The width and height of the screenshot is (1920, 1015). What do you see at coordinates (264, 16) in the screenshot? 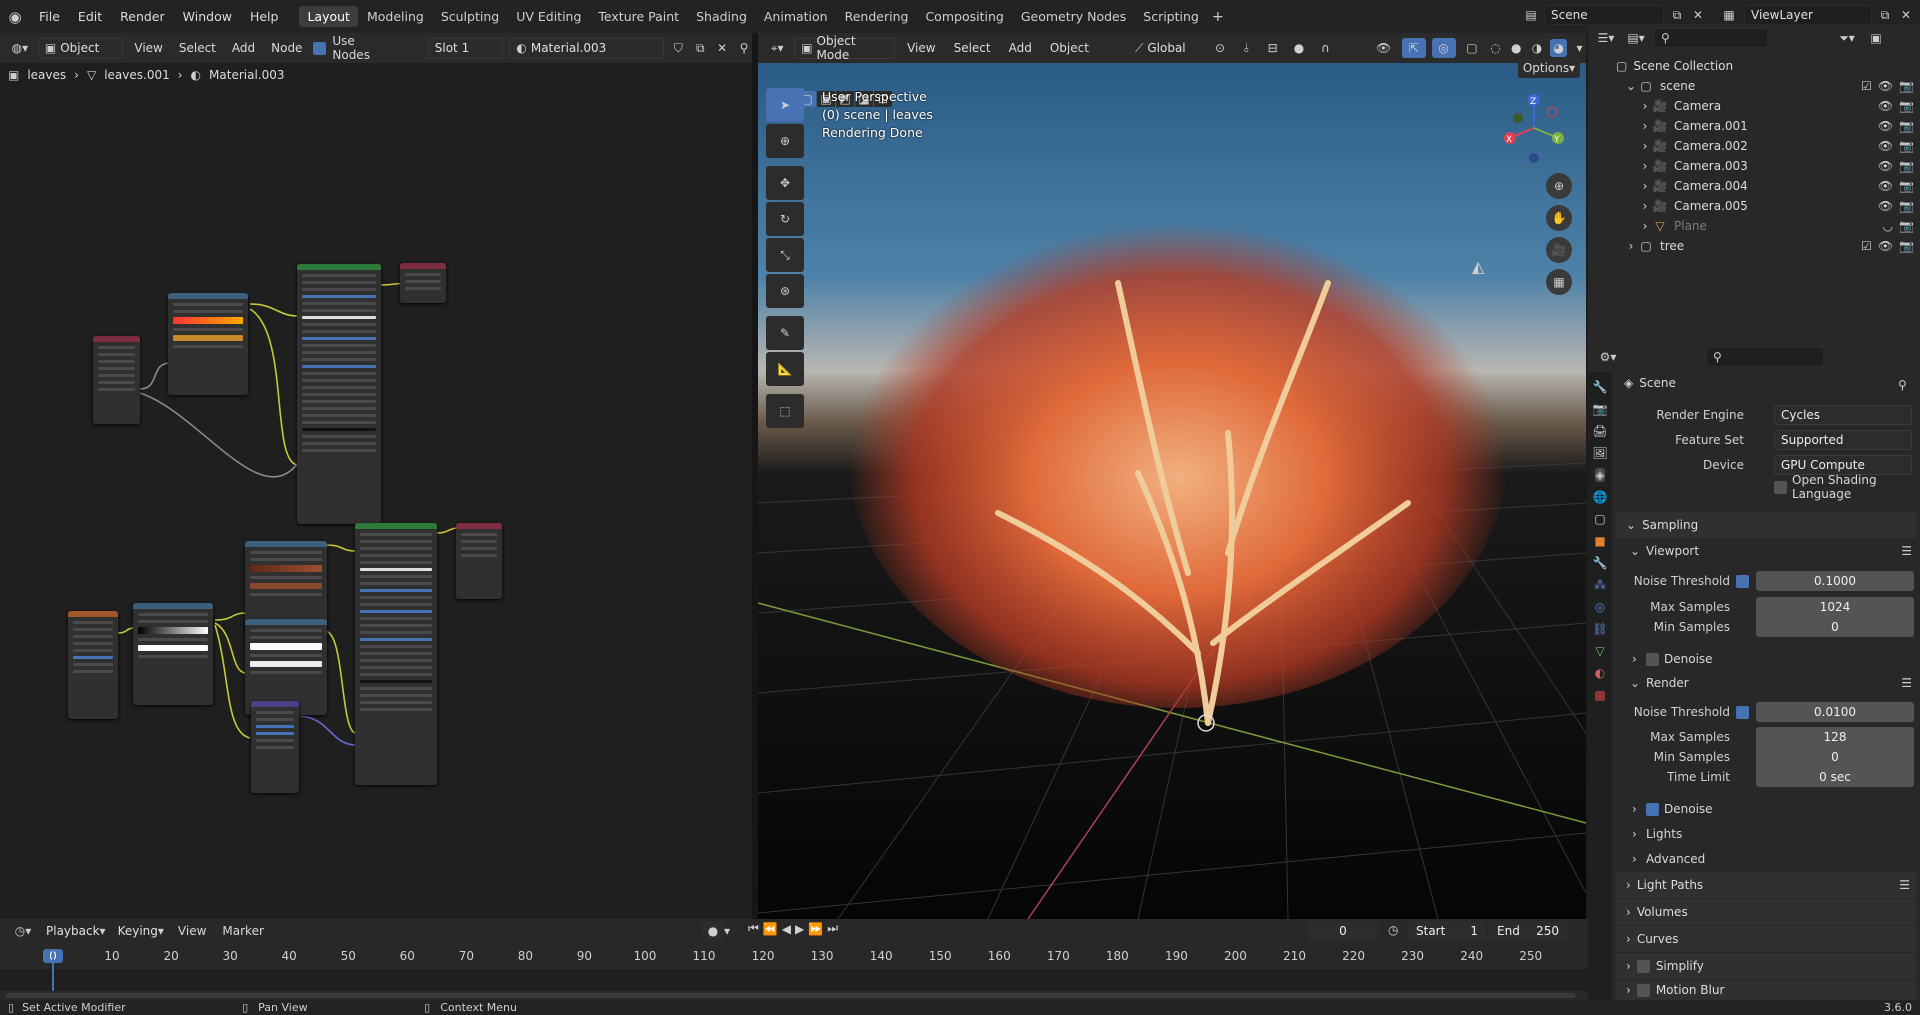
I see `menu-help: Help` at bounding box center [264, 16].